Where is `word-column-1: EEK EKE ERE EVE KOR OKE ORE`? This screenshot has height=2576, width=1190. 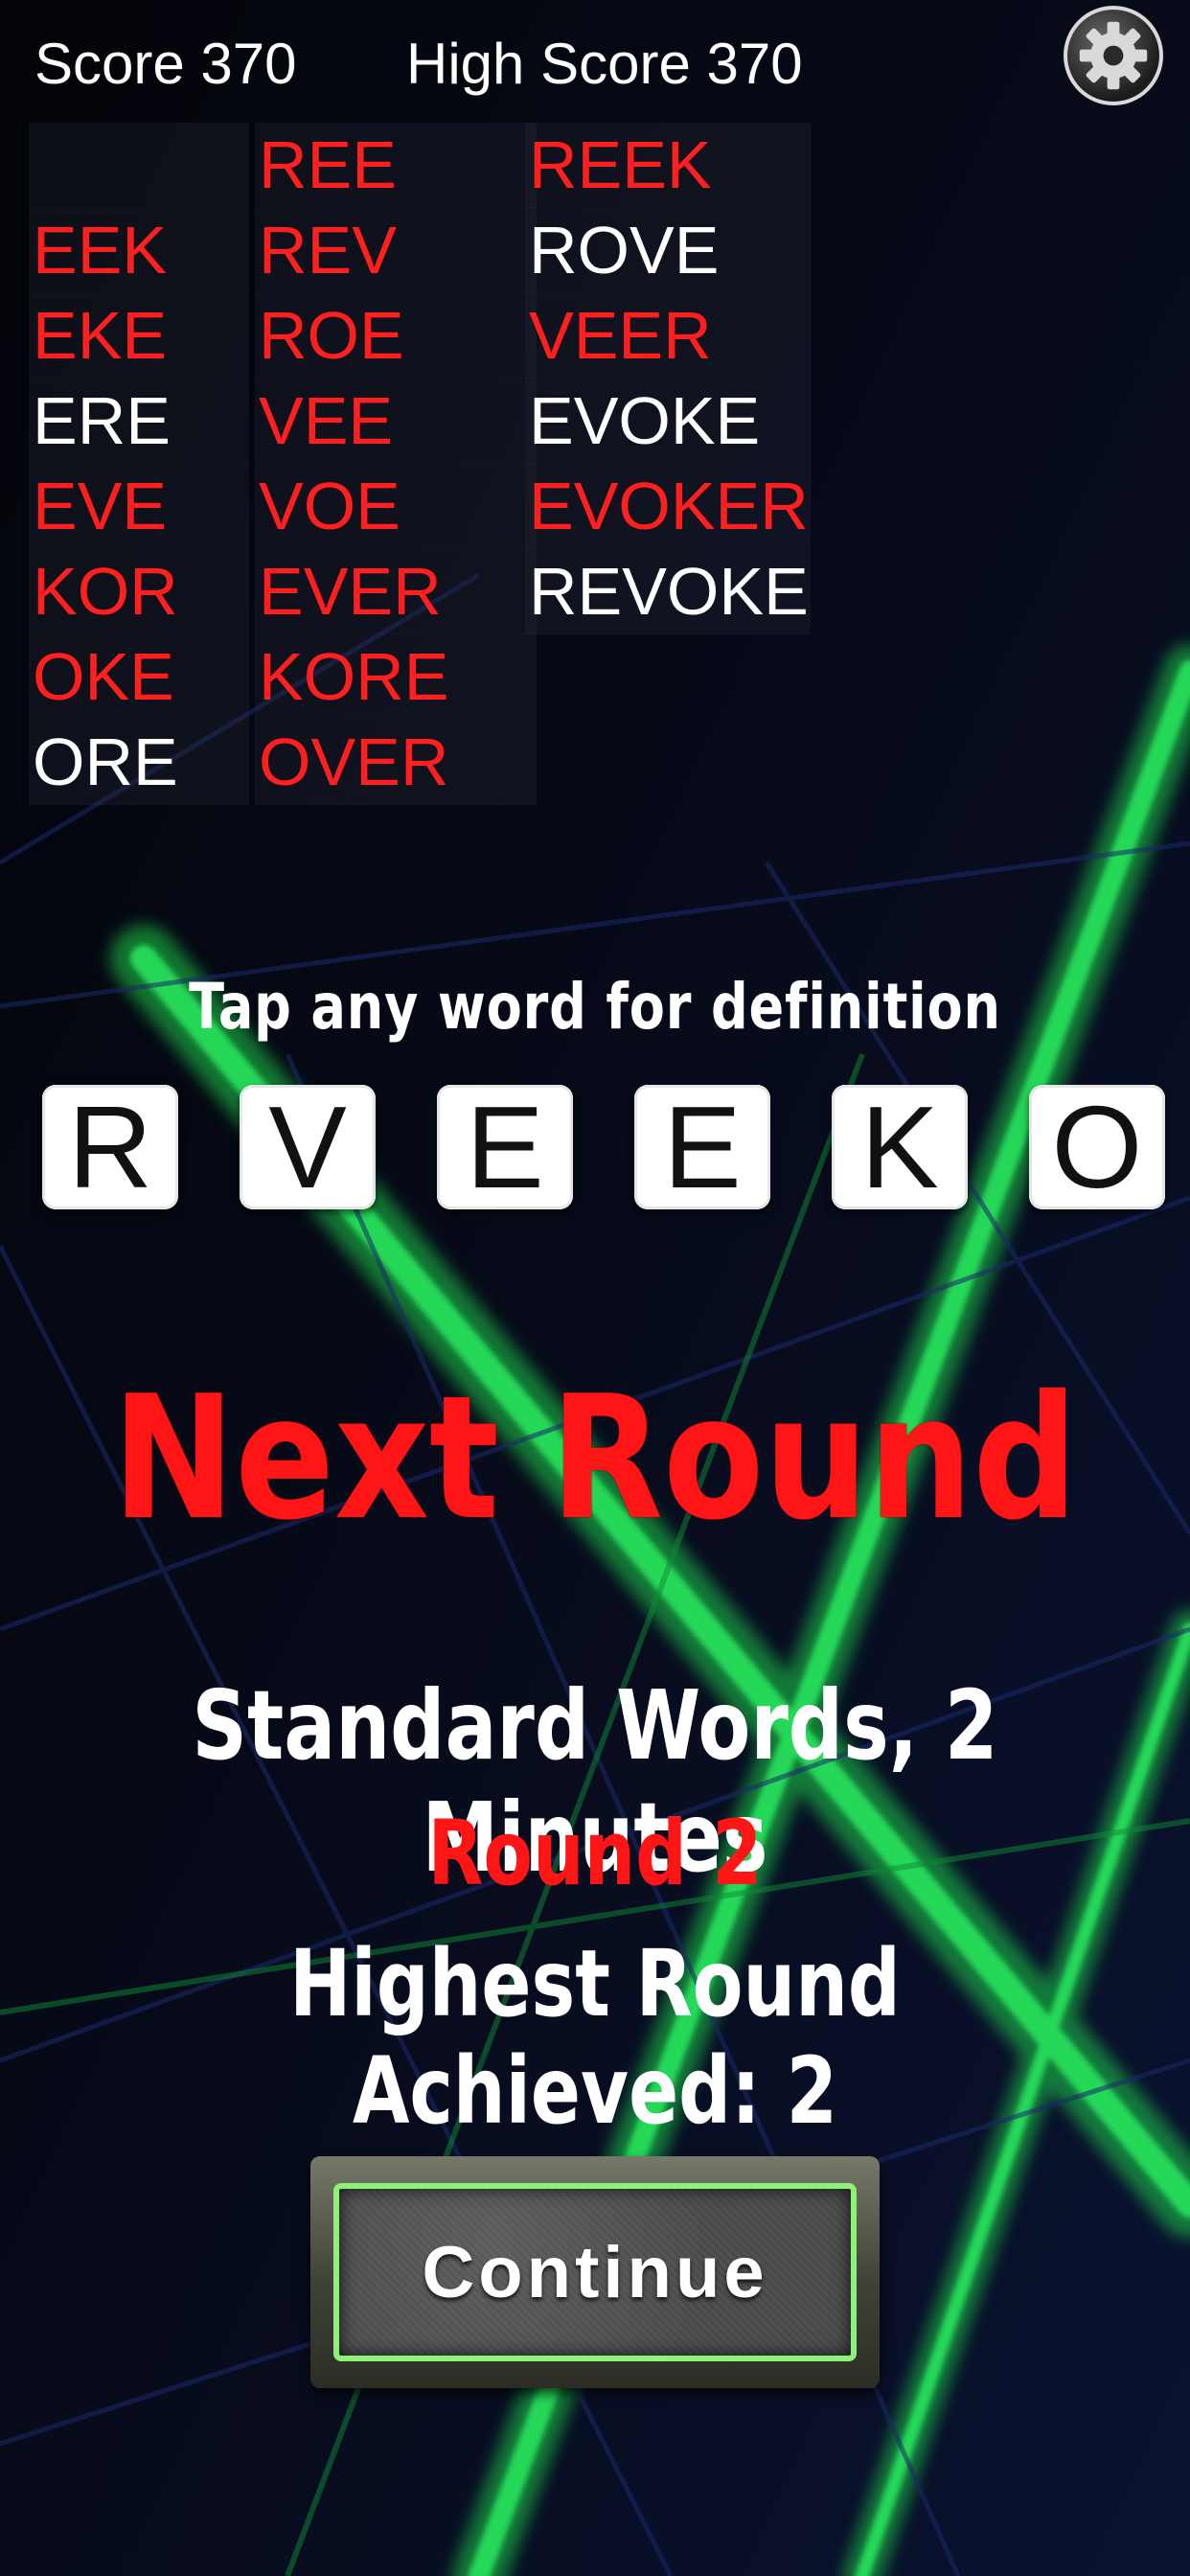
word-column-1: EEK EKE ERE EVE KOR OKE ORE is located at coordinates (139, 464).